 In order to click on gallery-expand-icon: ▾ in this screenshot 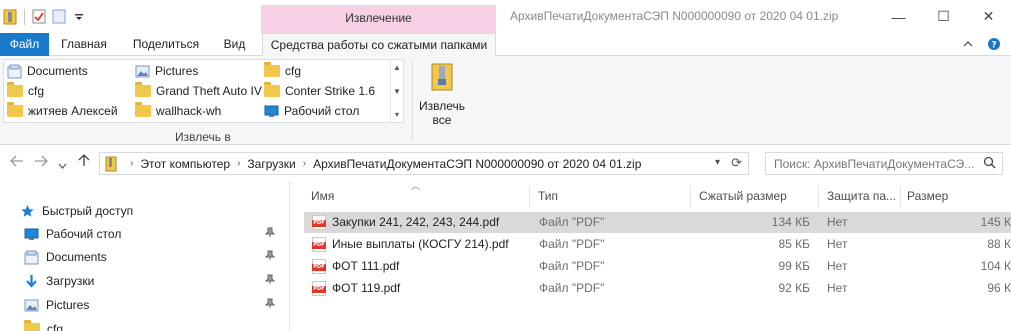, I will do `click(397, 114)`.